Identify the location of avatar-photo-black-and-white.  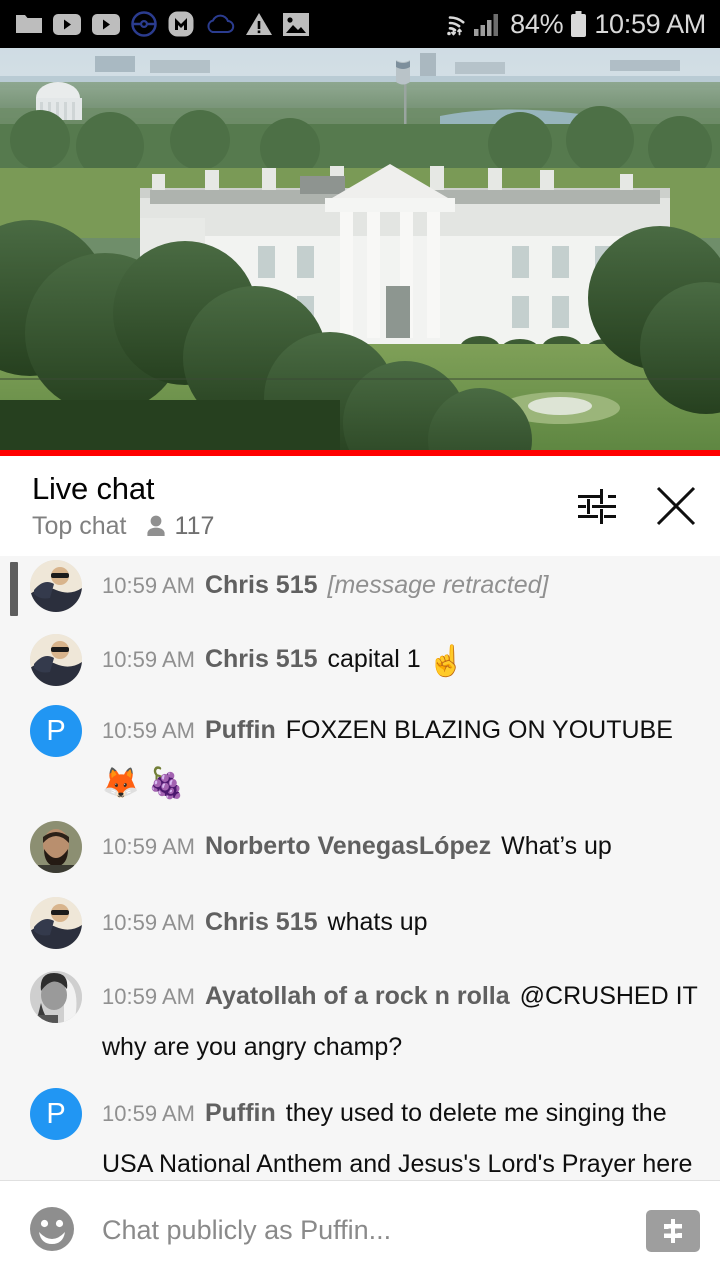
(56, 997).